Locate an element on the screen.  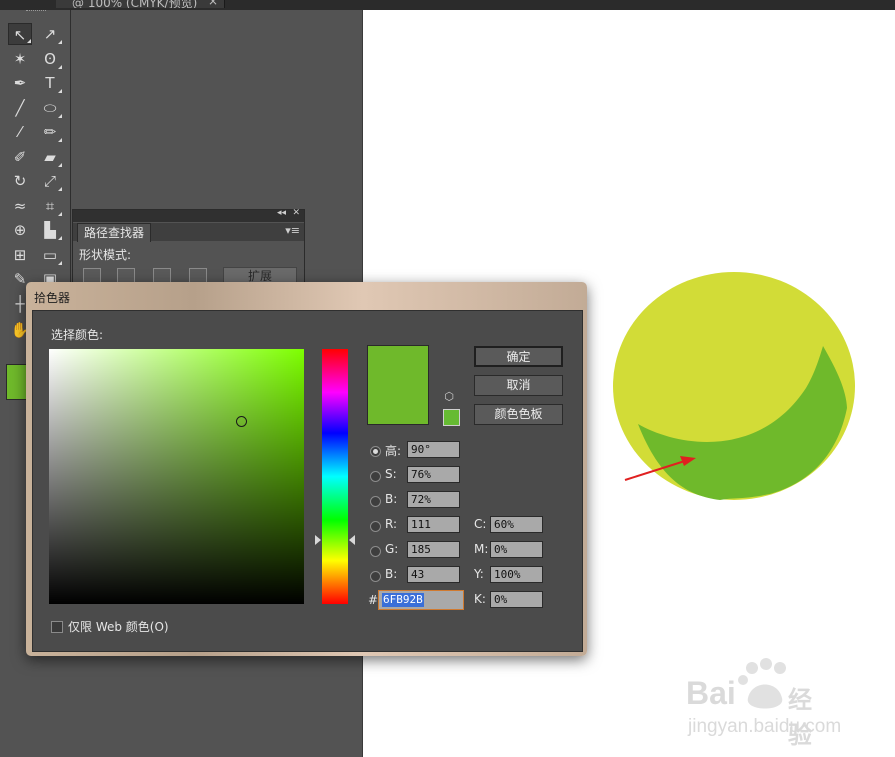
panel-header: ◂◂ ✕ is located at coordinates (188, 215).